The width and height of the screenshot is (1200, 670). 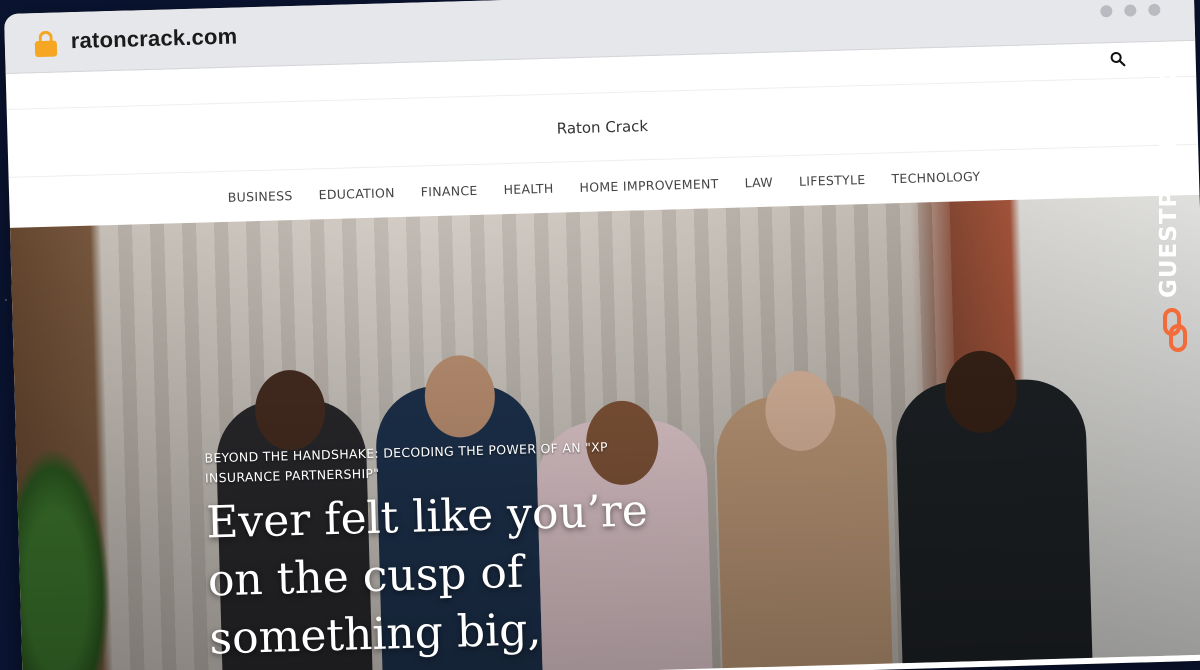 What do you see at coordinates (649, 185) in the screenshot?
I see `nav-item-home-improvement: HOME IMPROVEMENT` at bounding box center [649, 185].